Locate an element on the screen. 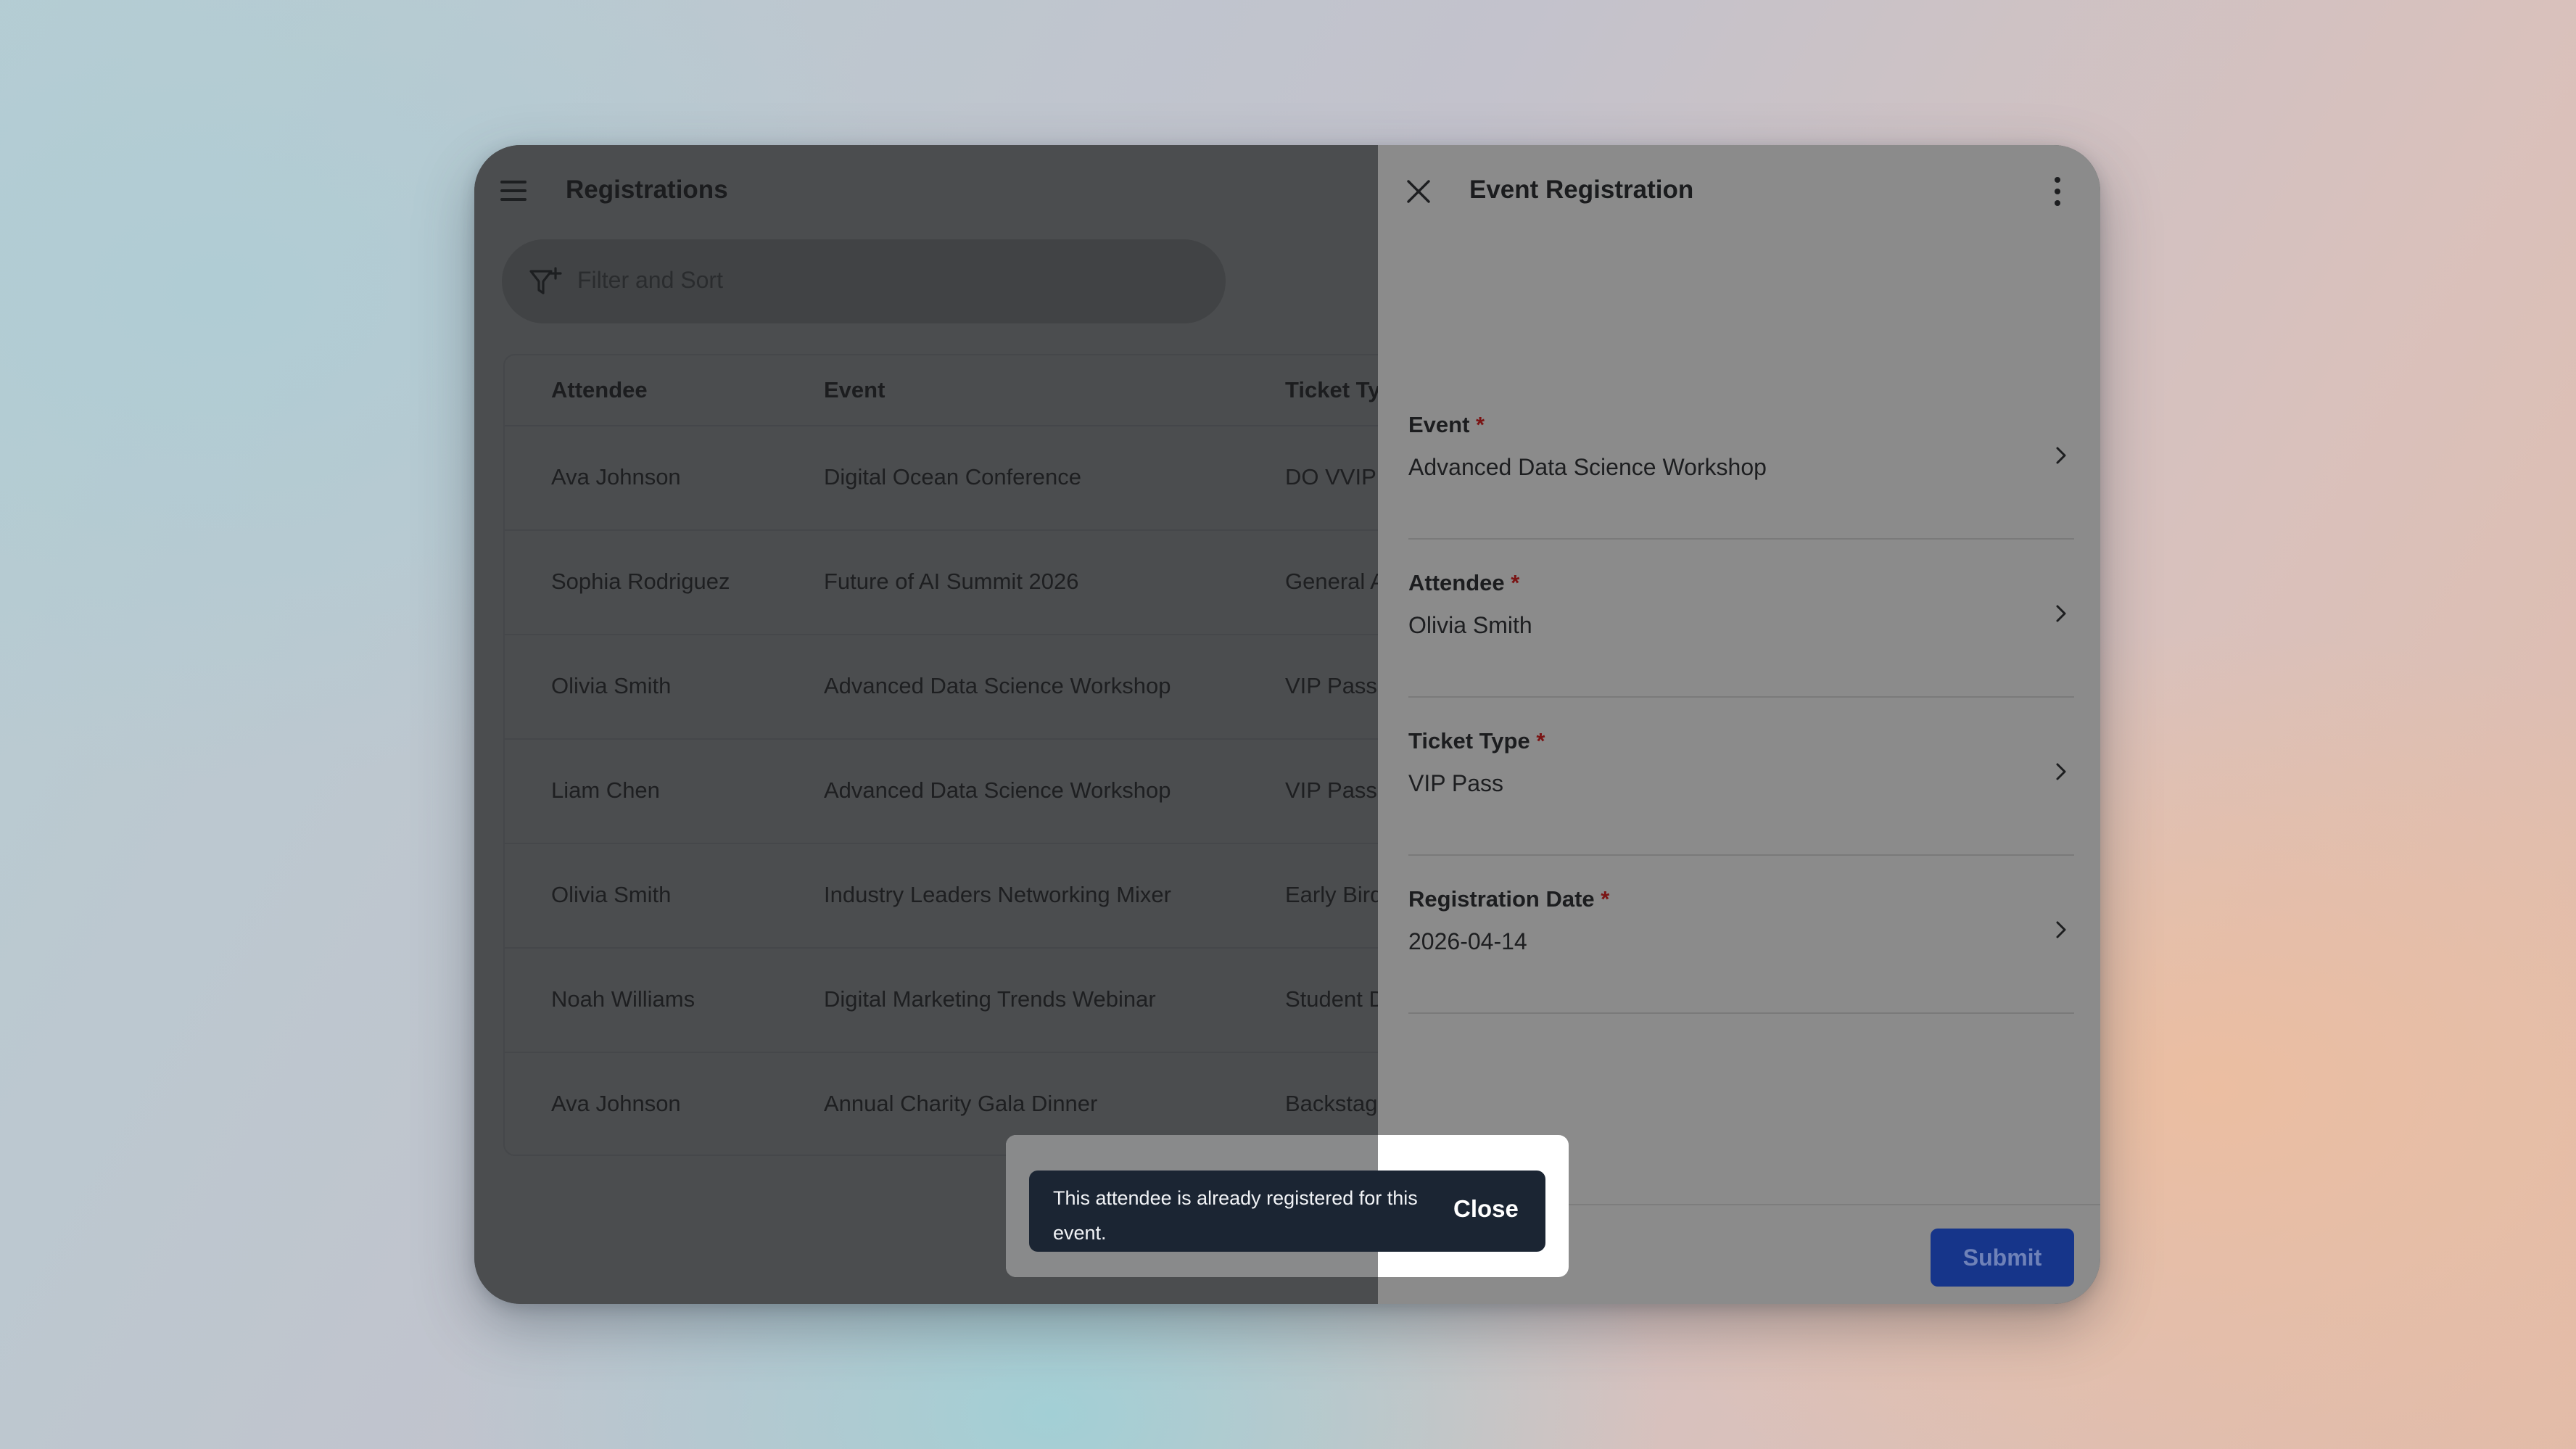  column-header-attendee: Attendee is located at coordinates (599, 390).